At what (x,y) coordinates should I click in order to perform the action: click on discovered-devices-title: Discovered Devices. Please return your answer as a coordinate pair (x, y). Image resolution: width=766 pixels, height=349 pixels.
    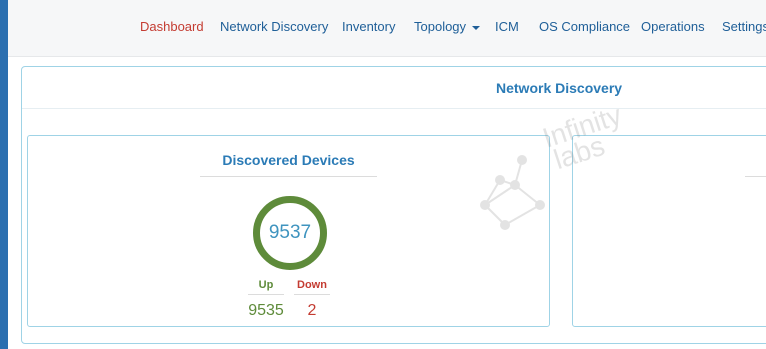
    Looking at the image, I should click on (288, 160).